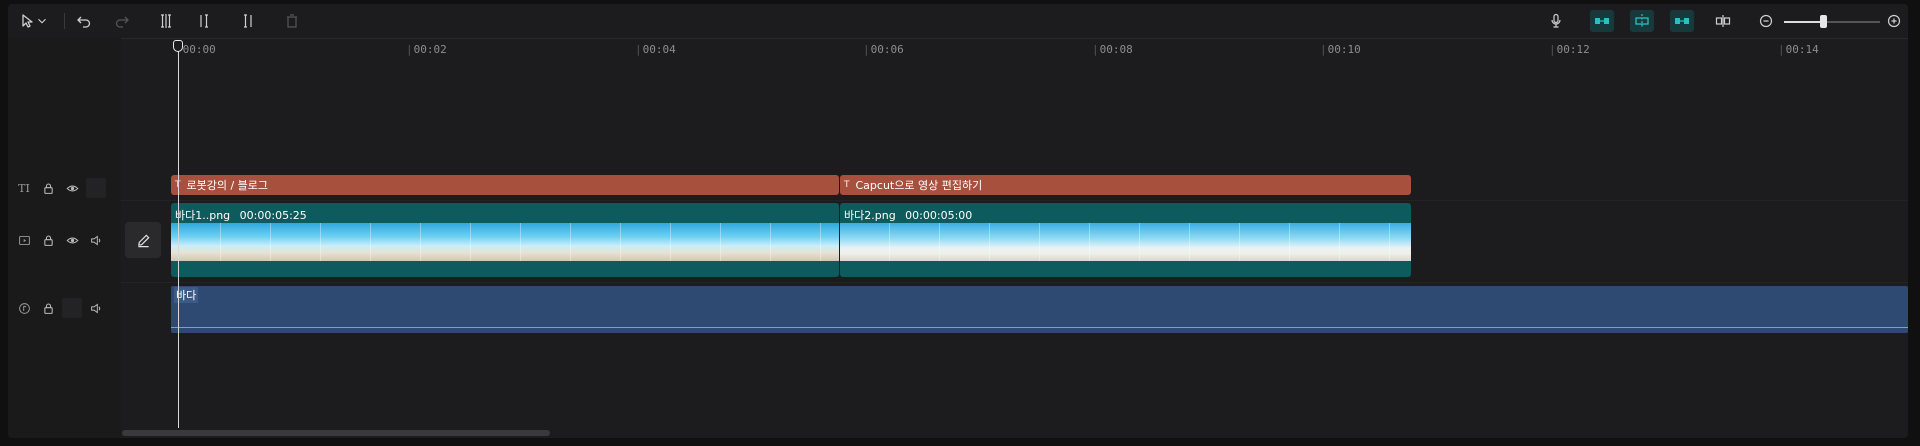 The image size is (1920, 446). Describe the element at coordinates (1340, 49) in the screenshot. I see `ruler-tick: 00:10` at that location.